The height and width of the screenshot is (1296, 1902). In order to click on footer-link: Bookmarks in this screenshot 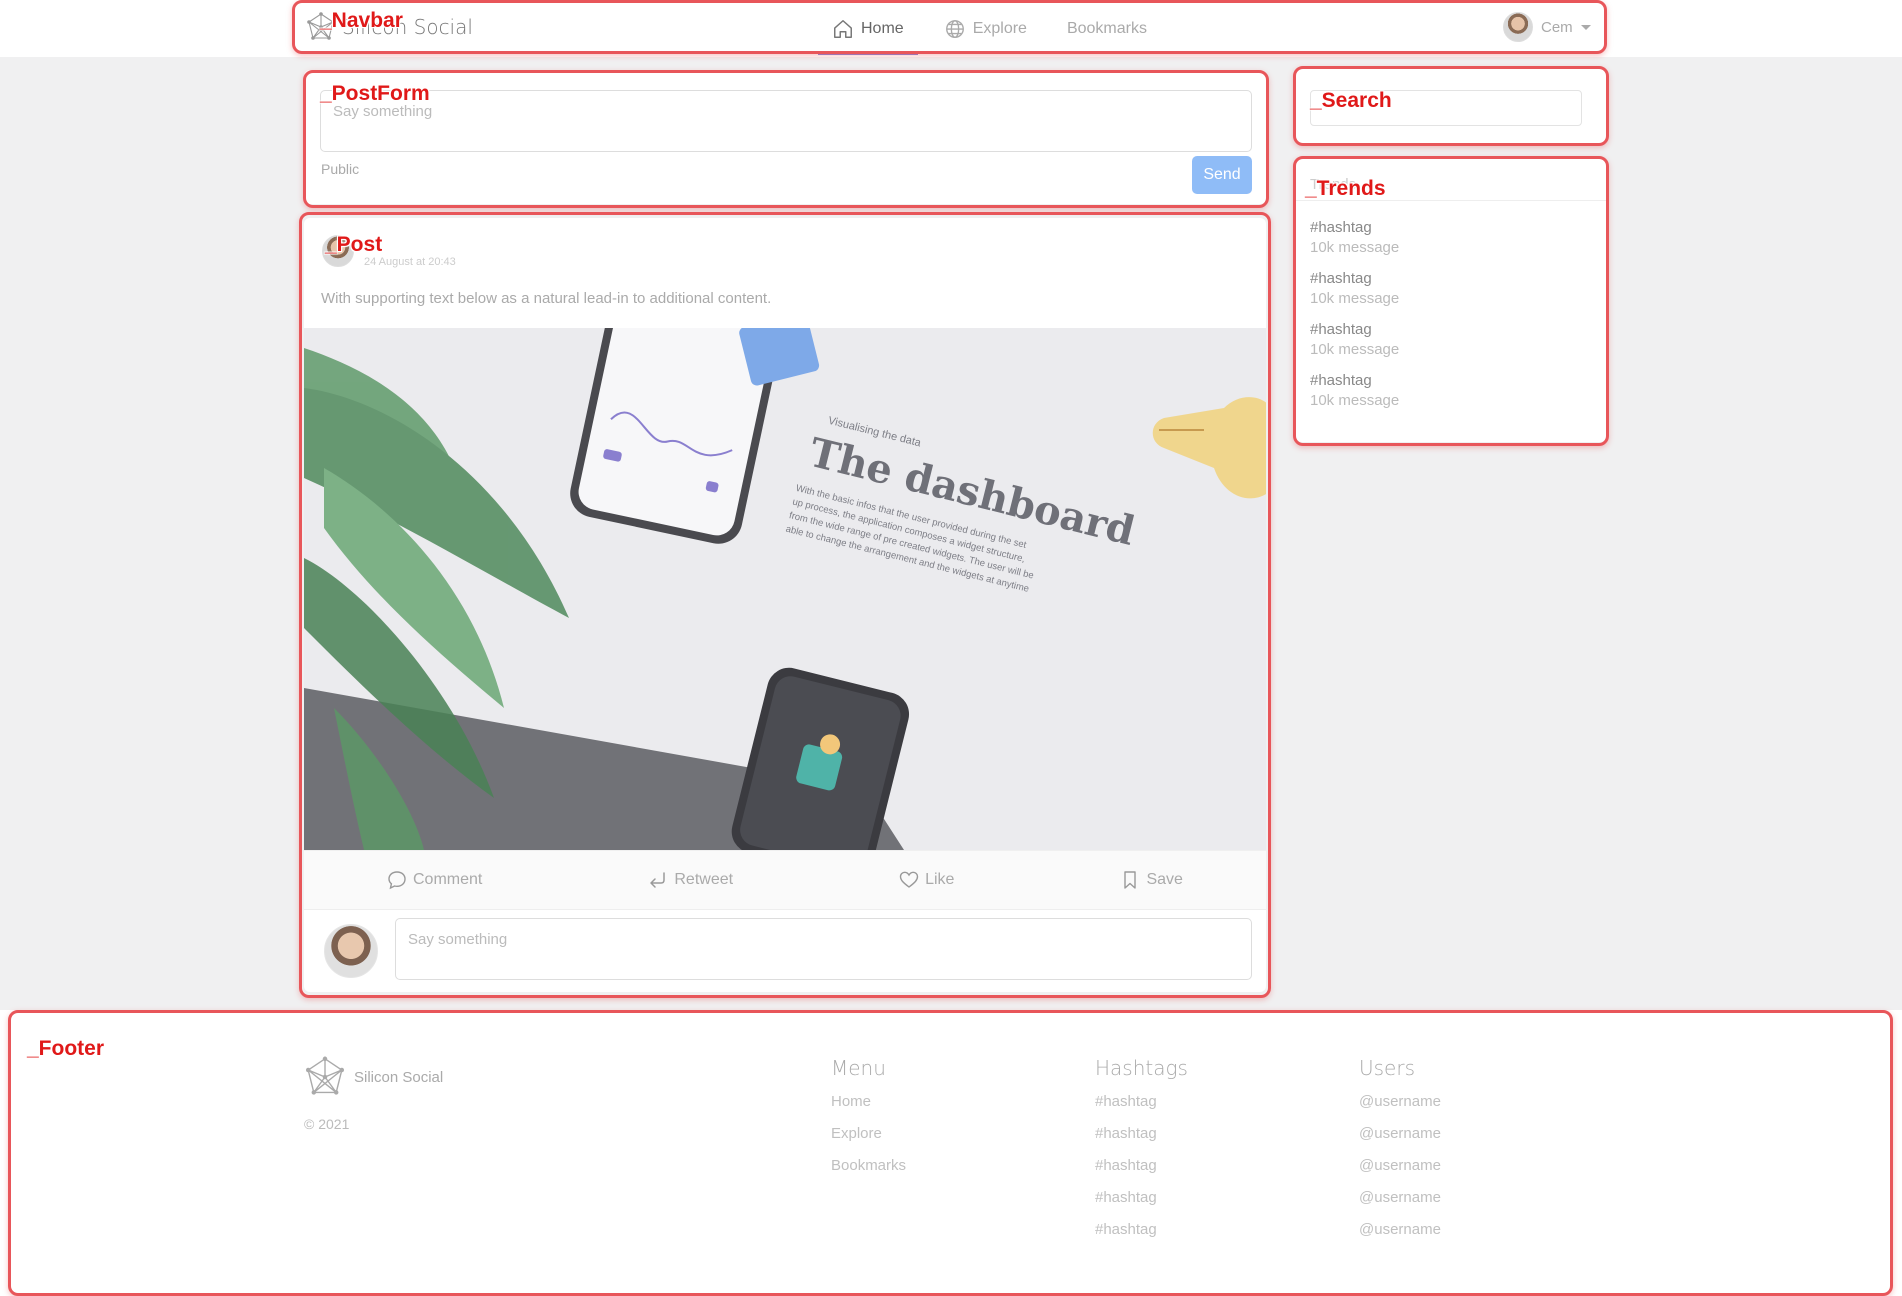, I will do `click(868, 1166)`.